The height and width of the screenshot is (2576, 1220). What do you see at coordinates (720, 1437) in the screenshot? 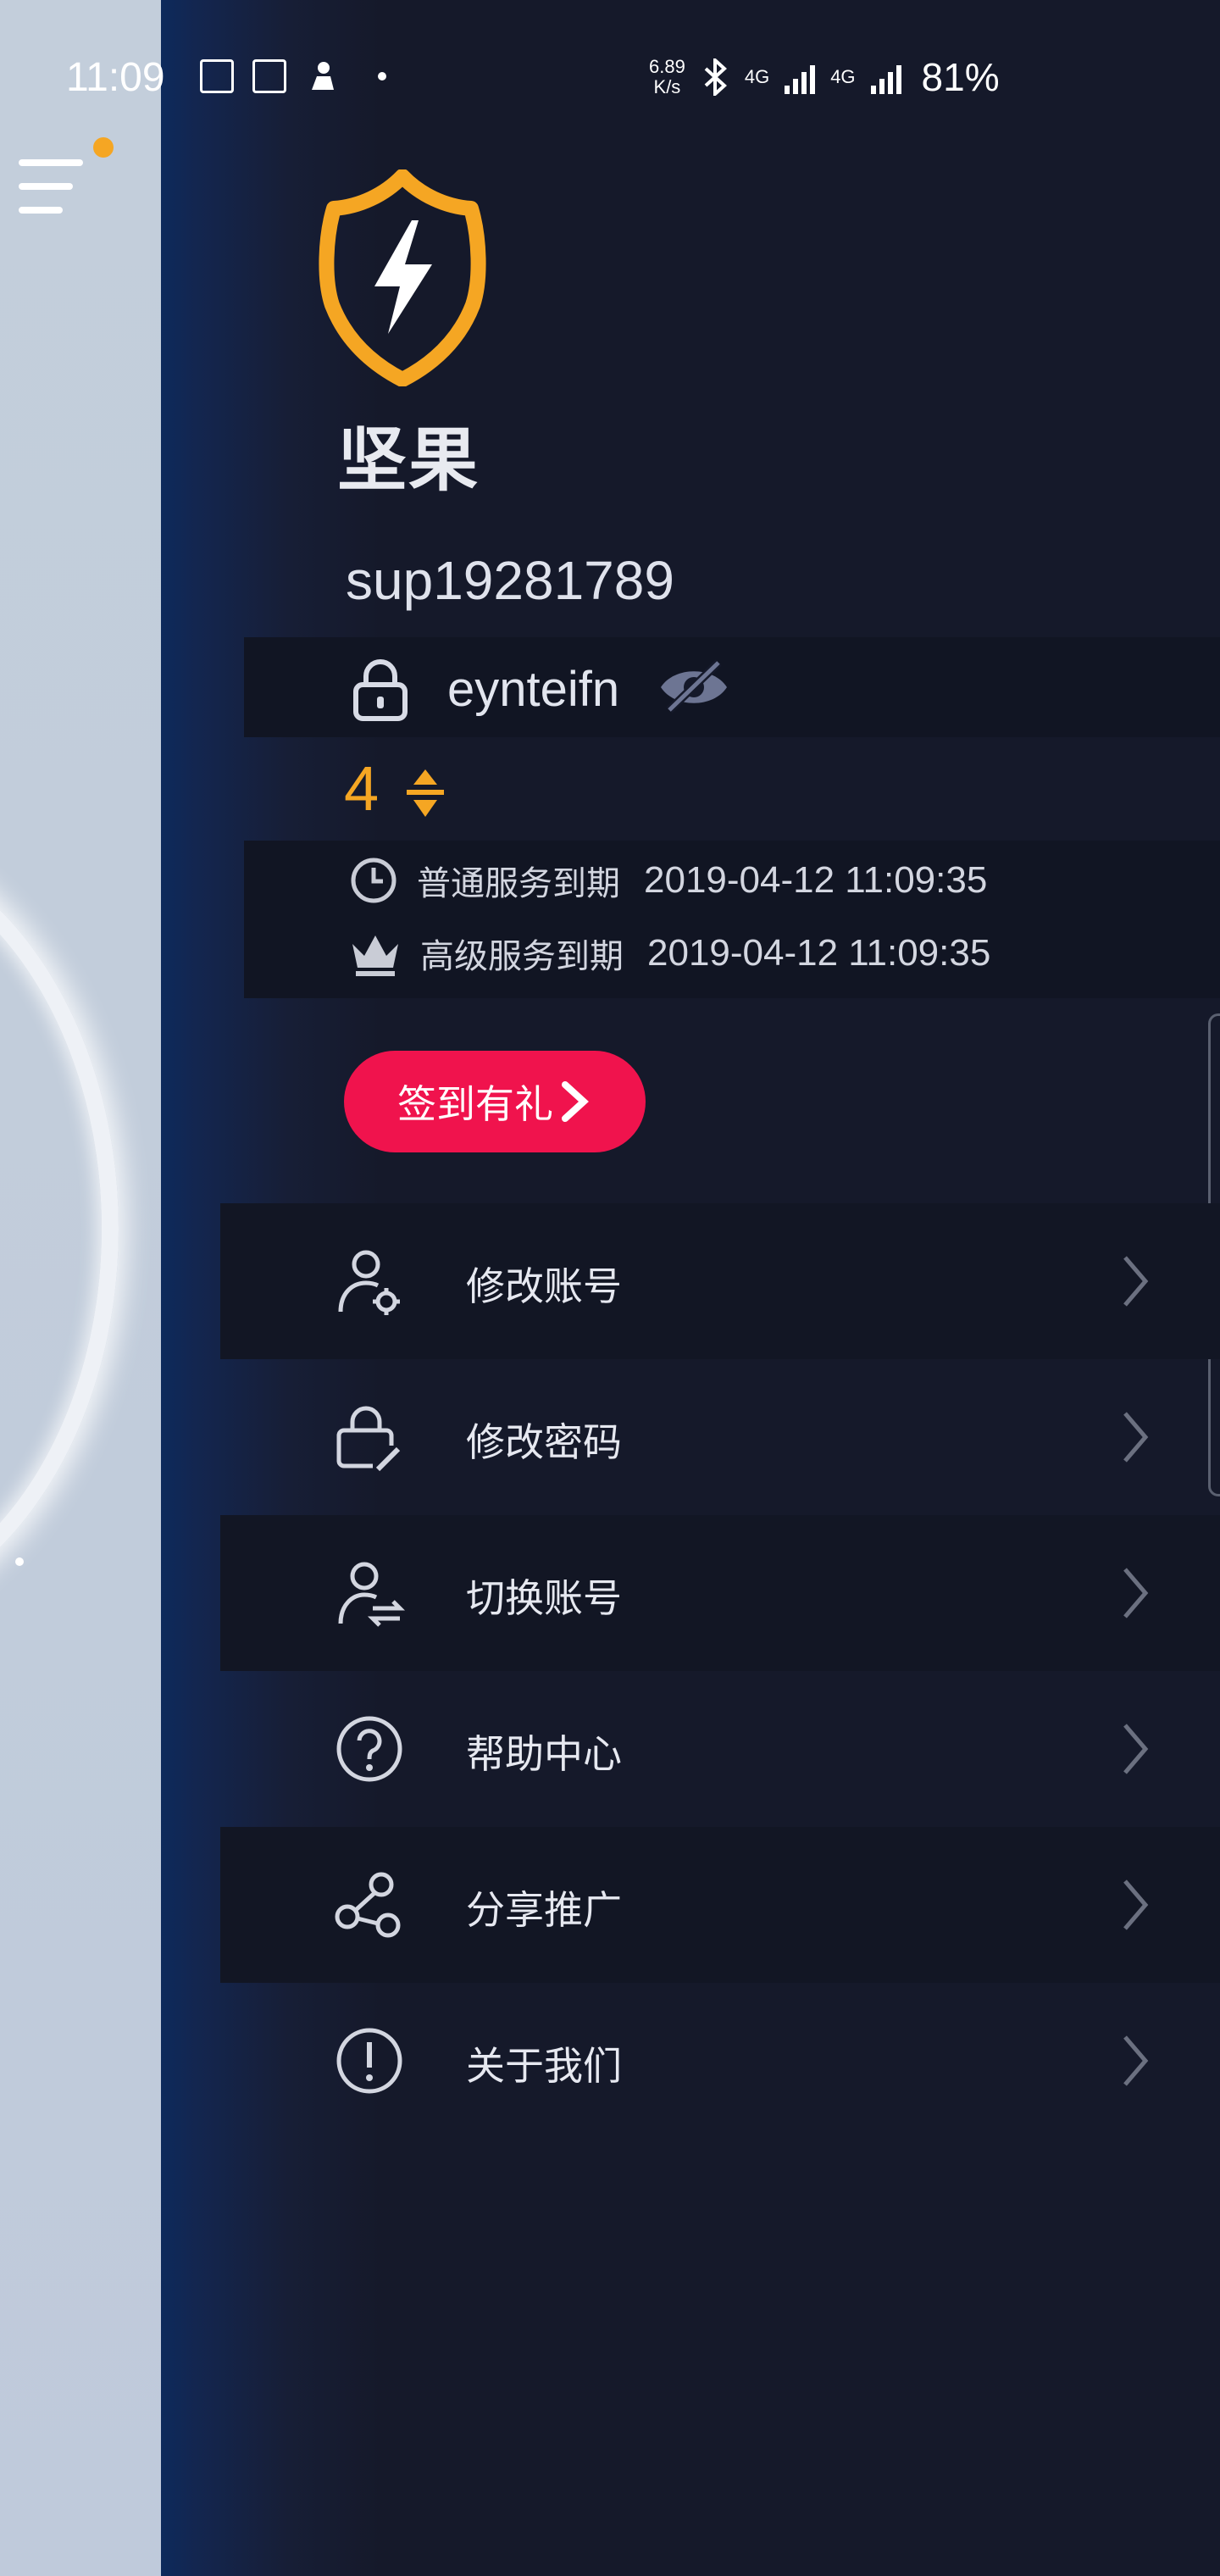
I see `menu-item-change-password: 修改密码` at bounding box center [720, 1437].